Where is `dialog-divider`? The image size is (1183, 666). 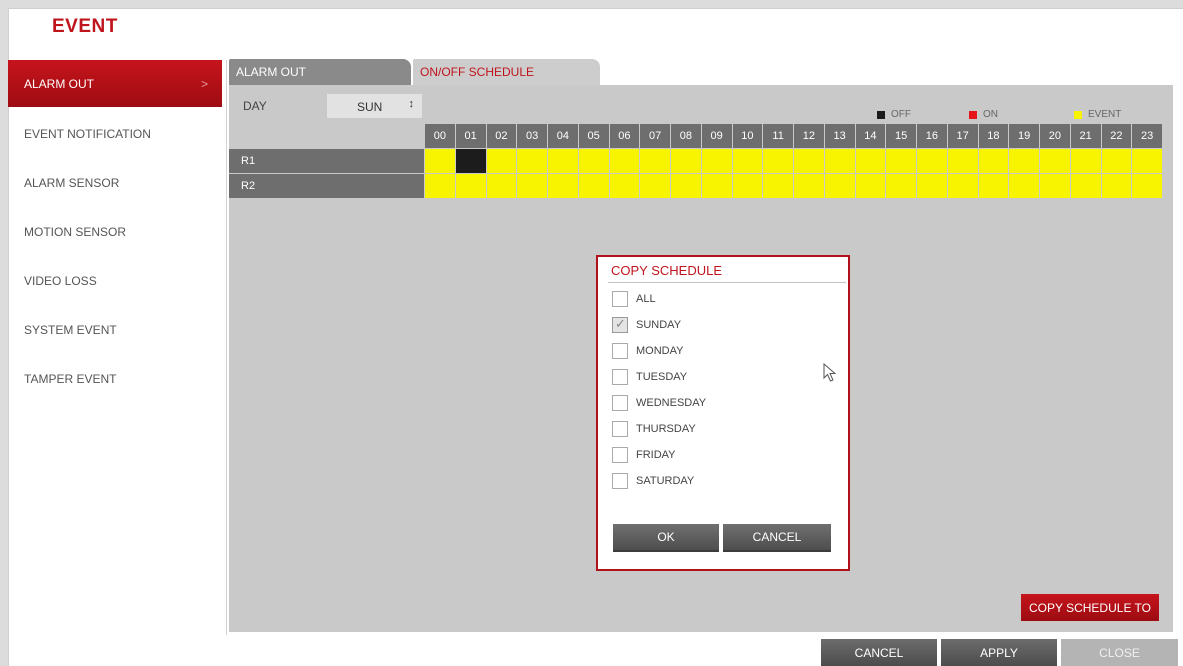
dialog-divider is located at coordinates (727, 282).